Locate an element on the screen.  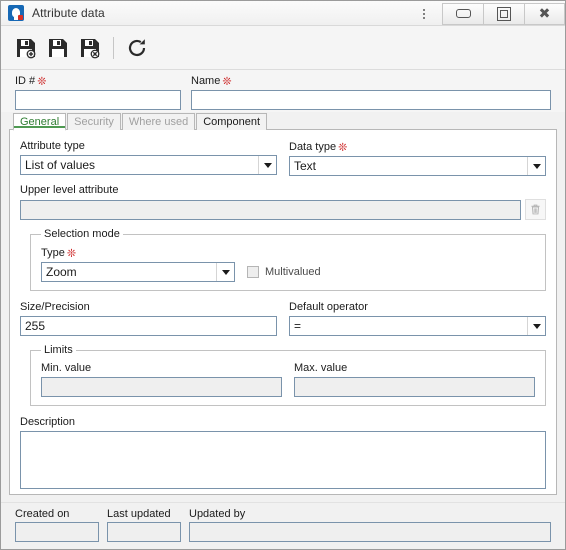
floppy-disk-delete-icon is located at coordinates (90, 48).